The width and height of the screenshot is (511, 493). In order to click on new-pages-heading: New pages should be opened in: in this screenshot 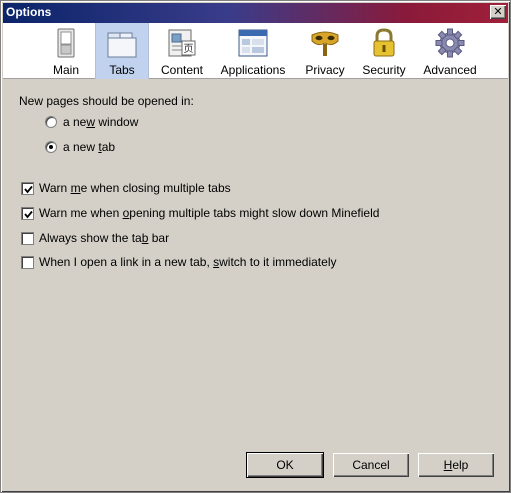, I will do `click(106, 101)`.